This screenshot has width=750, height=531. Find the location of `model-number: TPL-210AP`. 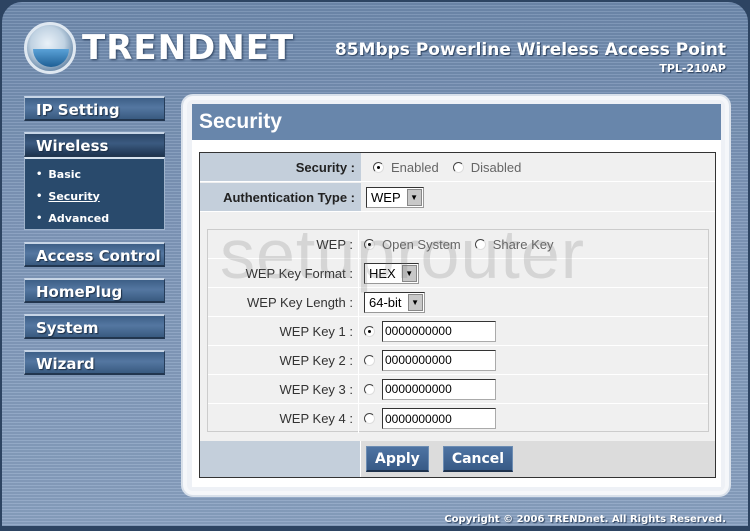

model-number: TPL-210AP is located at coordinates (692, 68).